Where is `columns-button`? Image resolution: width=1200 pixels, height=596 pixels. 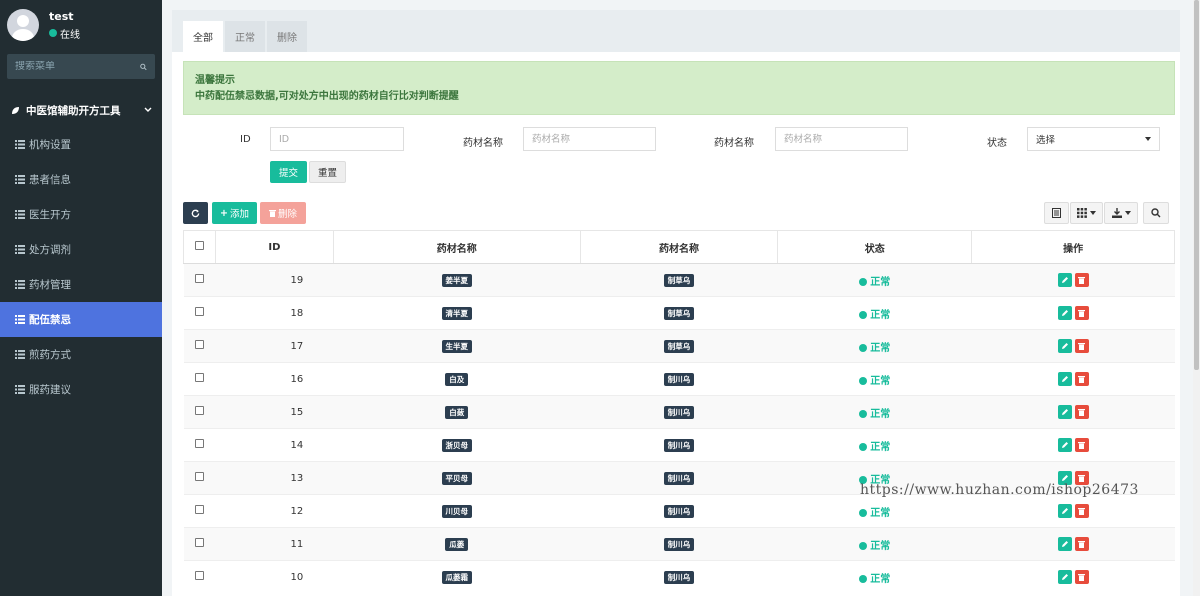 columns-button is located at coordinates (1086, 213).